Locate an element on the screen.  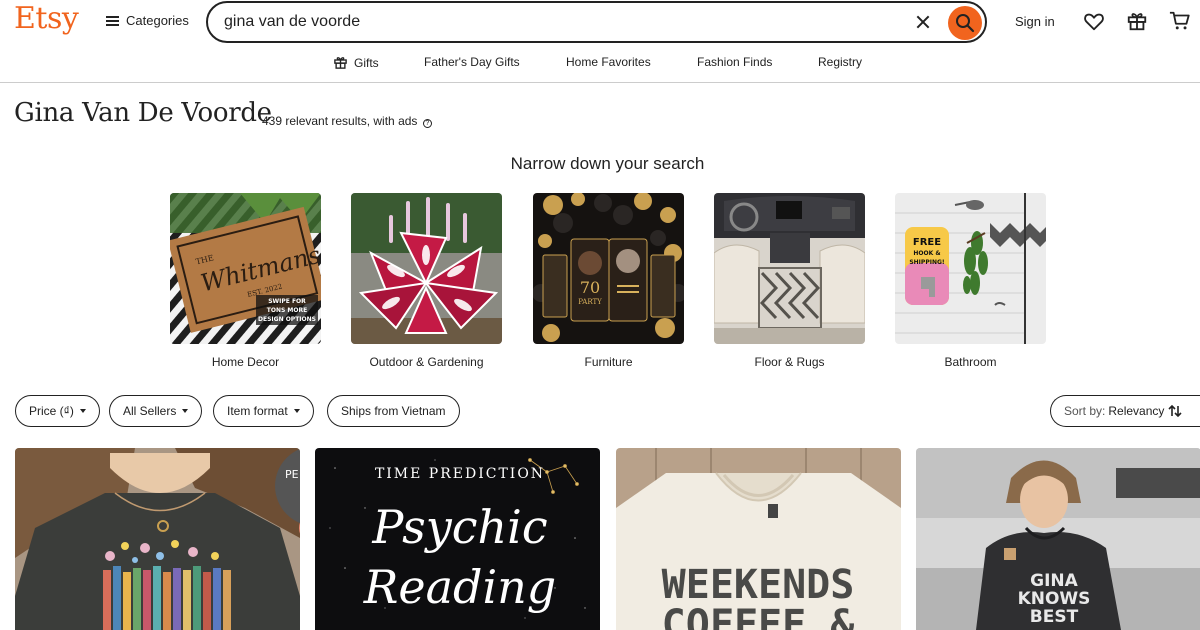
nav-home-favorites: Home Favorites is located at coordinates (608, 62).